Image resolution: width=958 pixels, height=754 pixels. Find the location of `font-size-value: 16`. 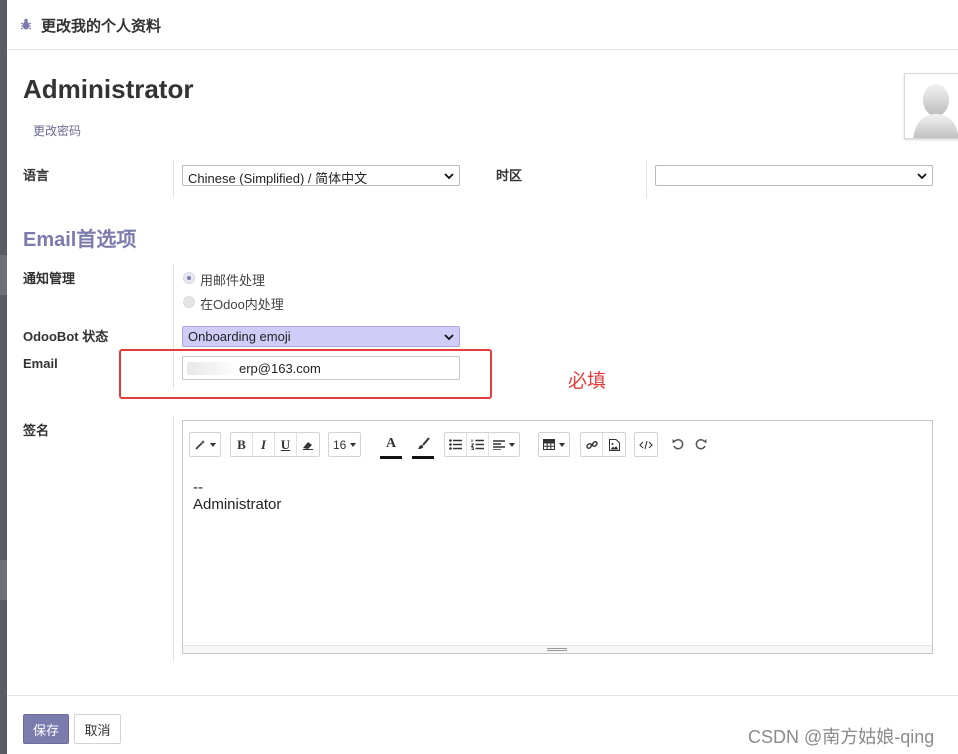

font-size-value: 16 is located at coordinates (344, 444).